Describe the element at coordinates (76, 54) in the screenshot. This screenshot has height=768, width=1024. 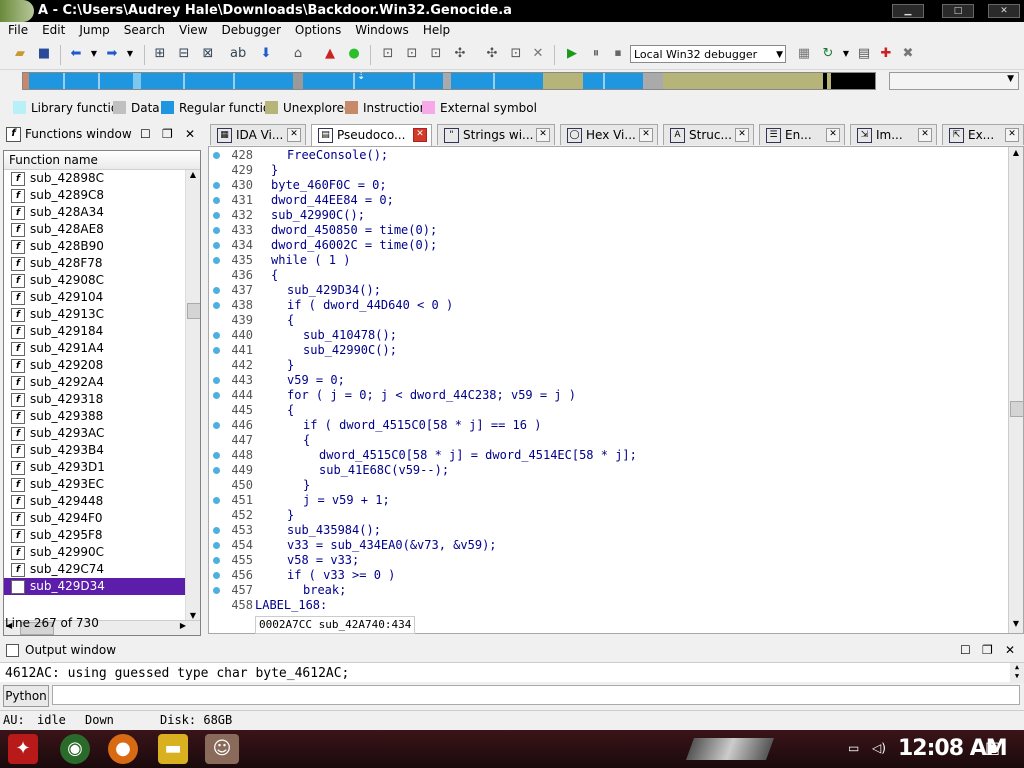
I see `back-arrow-icon: ⬅` at that location.